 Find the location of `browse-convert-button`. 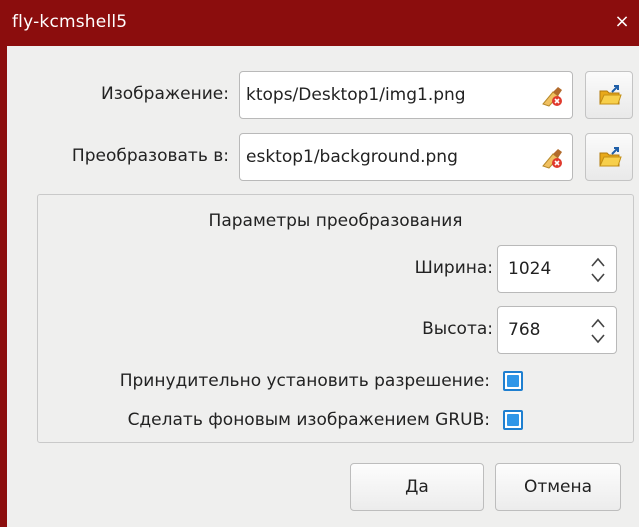

browse-convert-button is located at coordinates (609, 157).